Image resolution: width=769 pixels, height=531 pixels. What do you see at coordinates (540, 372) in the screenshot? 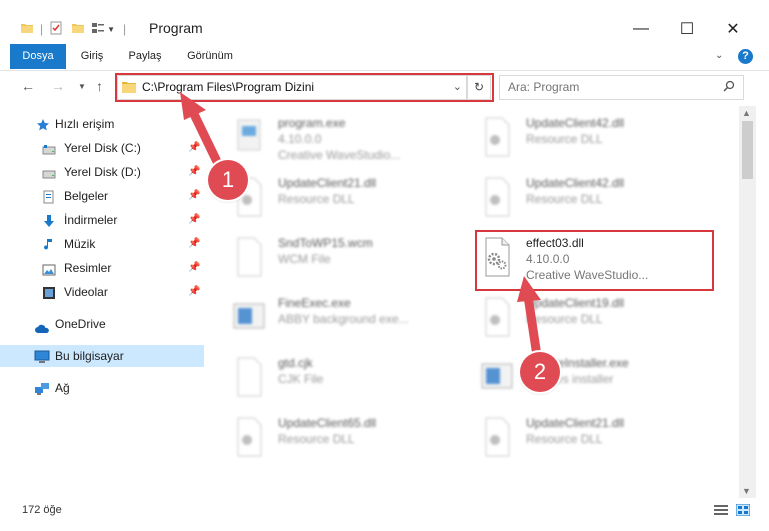
I see `step-2-badge: 2` at bounding box center [540, 372].